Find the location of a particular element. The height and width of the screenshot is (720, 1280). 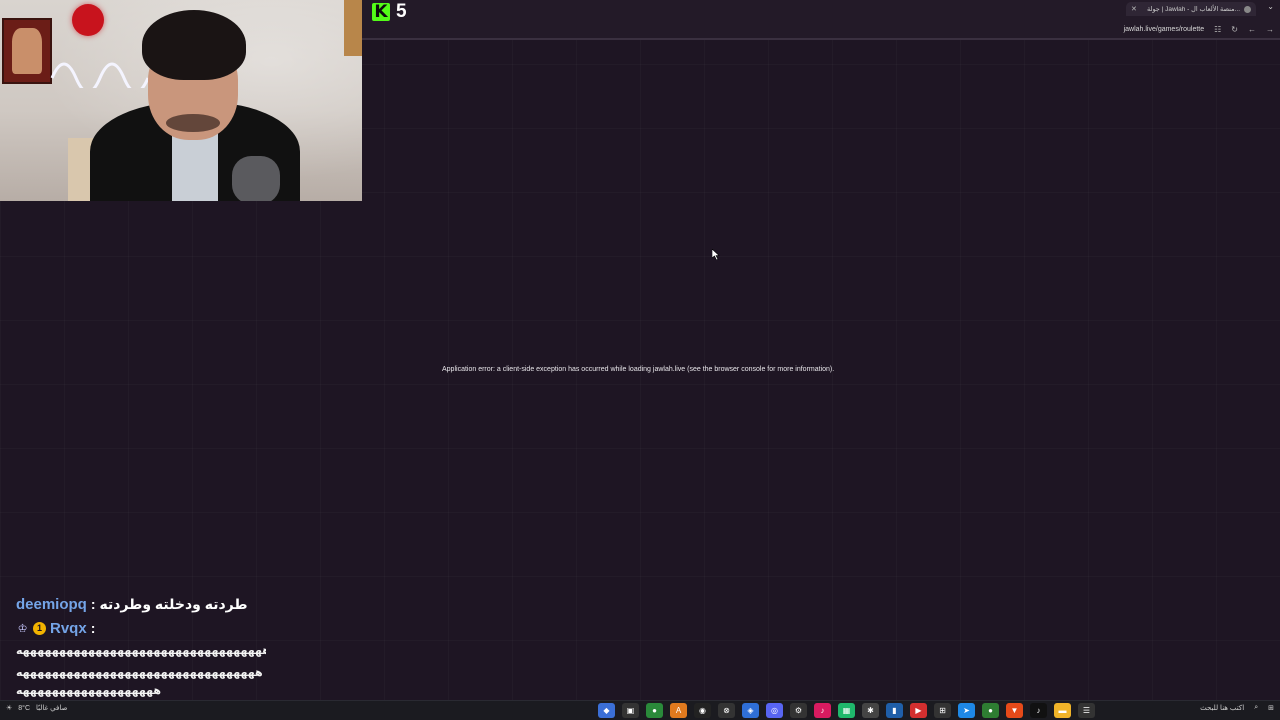

mouse-cursor-icon is located at coordinates (716, 254).